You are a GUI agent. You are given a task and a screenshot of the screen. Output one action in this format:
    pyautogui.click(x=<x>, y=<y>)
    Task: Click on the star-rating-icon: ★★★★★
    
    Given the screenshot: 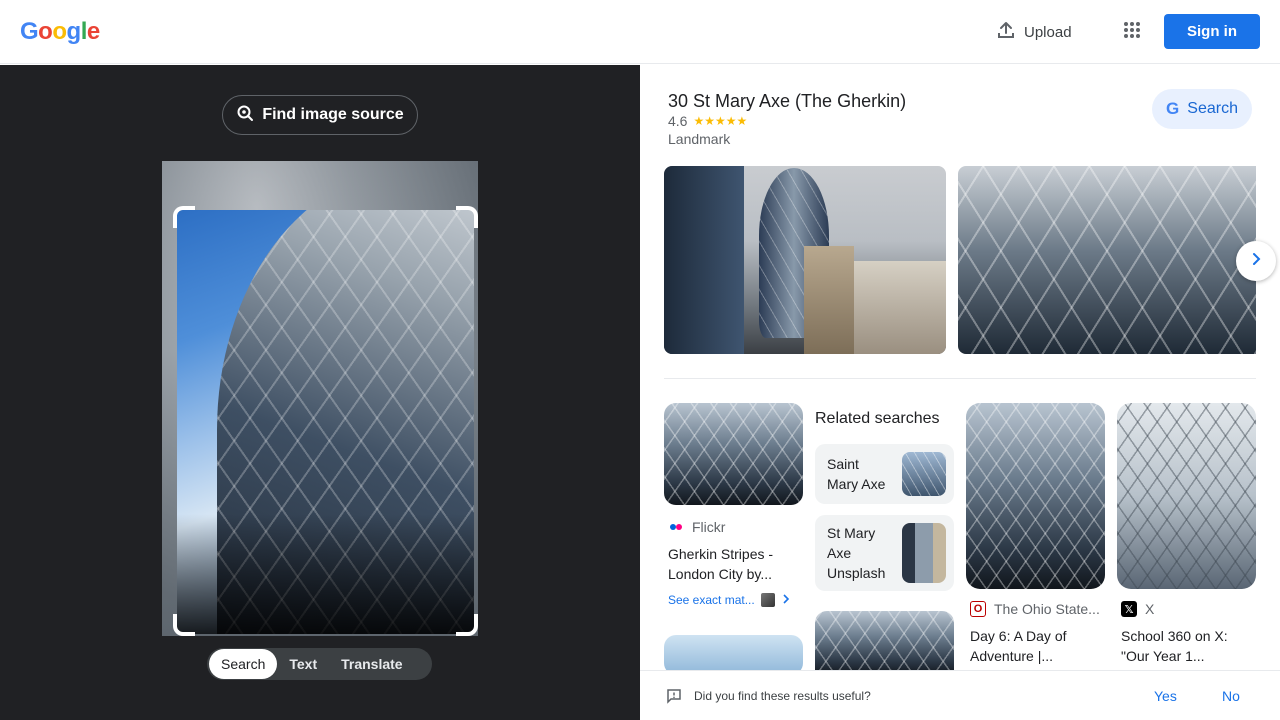 What is the action you would take?
    pyautogui.click(x=720, y=121)
    